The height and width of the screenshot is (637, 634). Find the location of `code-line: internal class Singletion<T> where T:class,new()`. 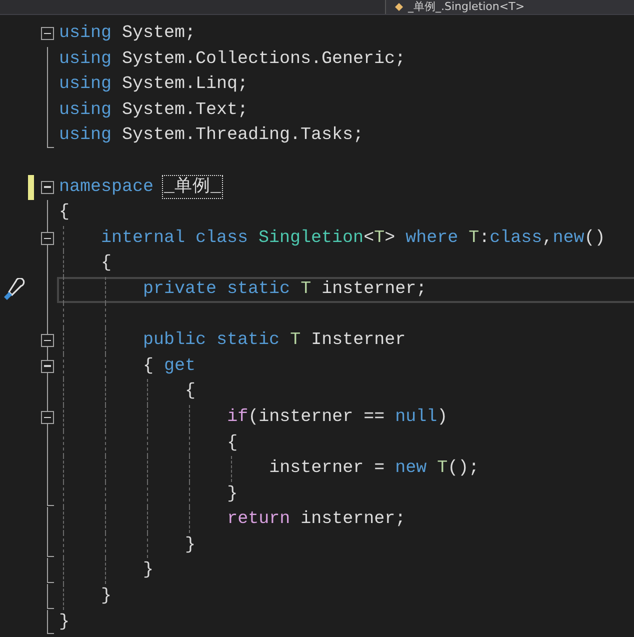

code-line: internal class Singletion<T> where T:class,new() is located at coordinates (353, 239).